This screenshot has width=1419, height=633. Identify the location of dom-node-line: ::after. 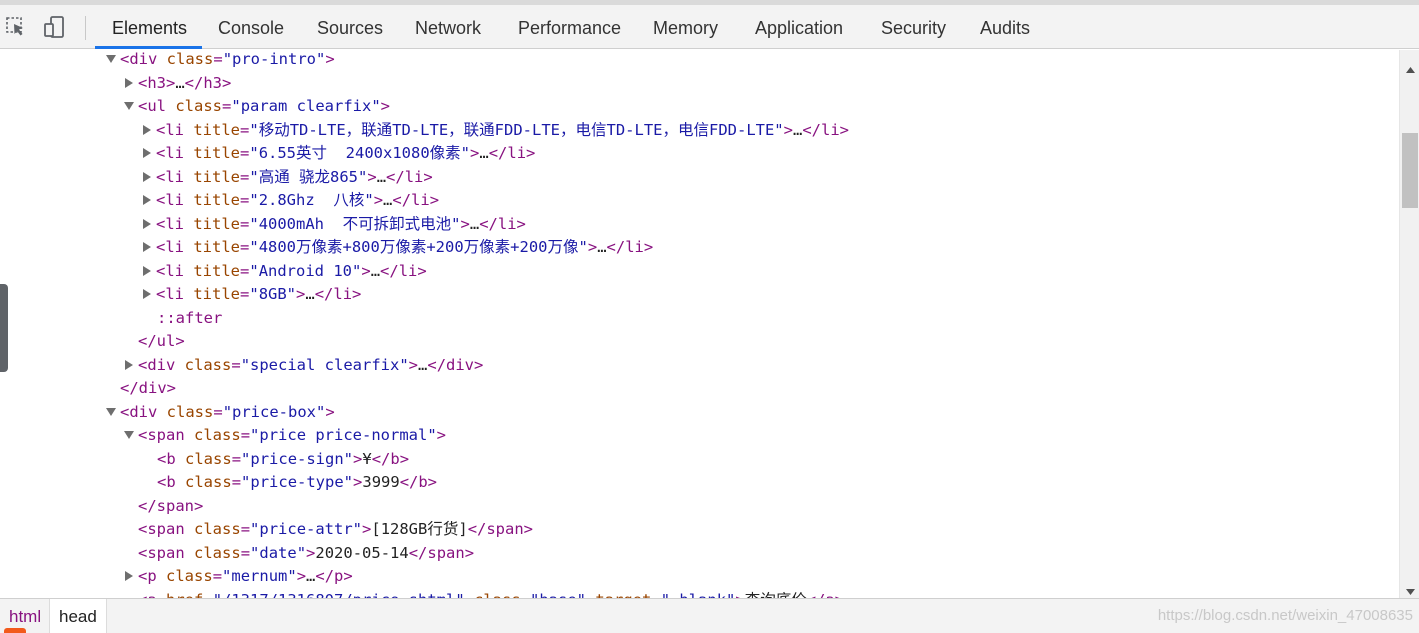
(111, 318).